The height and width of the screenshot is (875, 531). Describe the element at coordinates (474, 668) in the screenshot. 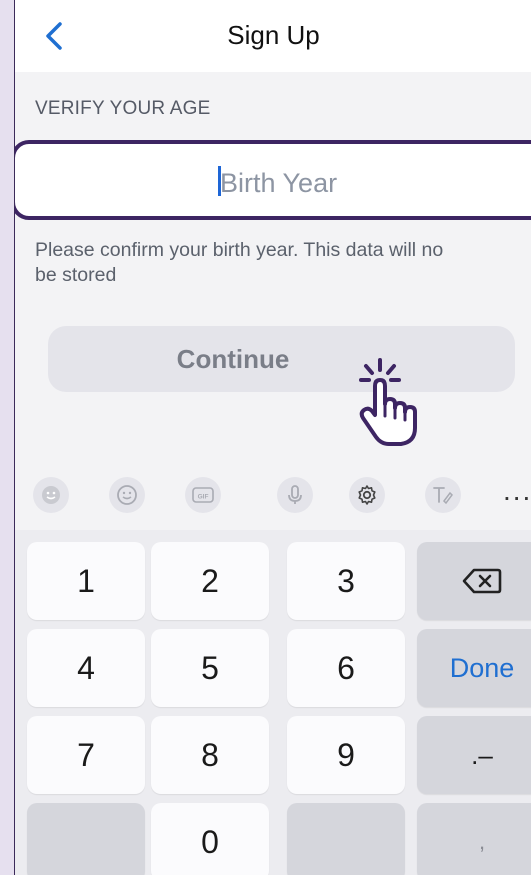

I see `done-key: Done` at that location.